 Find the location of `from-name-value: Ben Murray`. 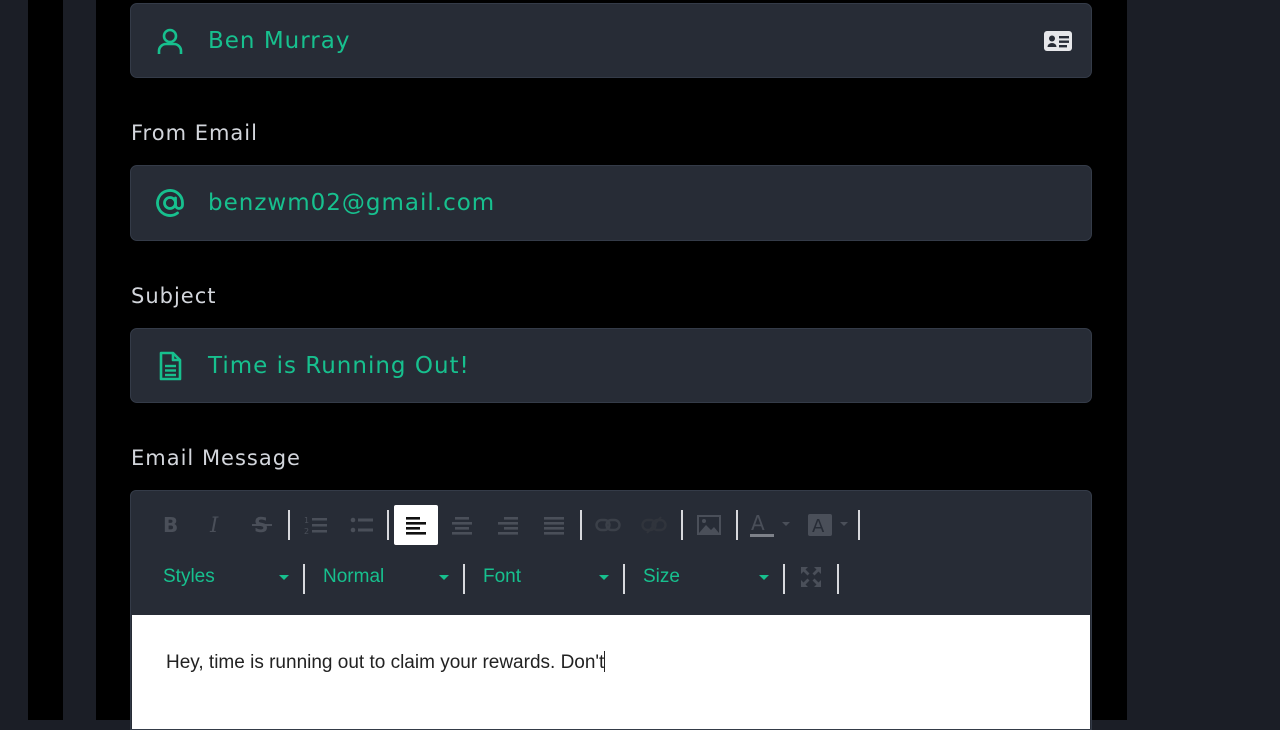

from-name-value: Ben Murray is located at coordinates (279, 40).